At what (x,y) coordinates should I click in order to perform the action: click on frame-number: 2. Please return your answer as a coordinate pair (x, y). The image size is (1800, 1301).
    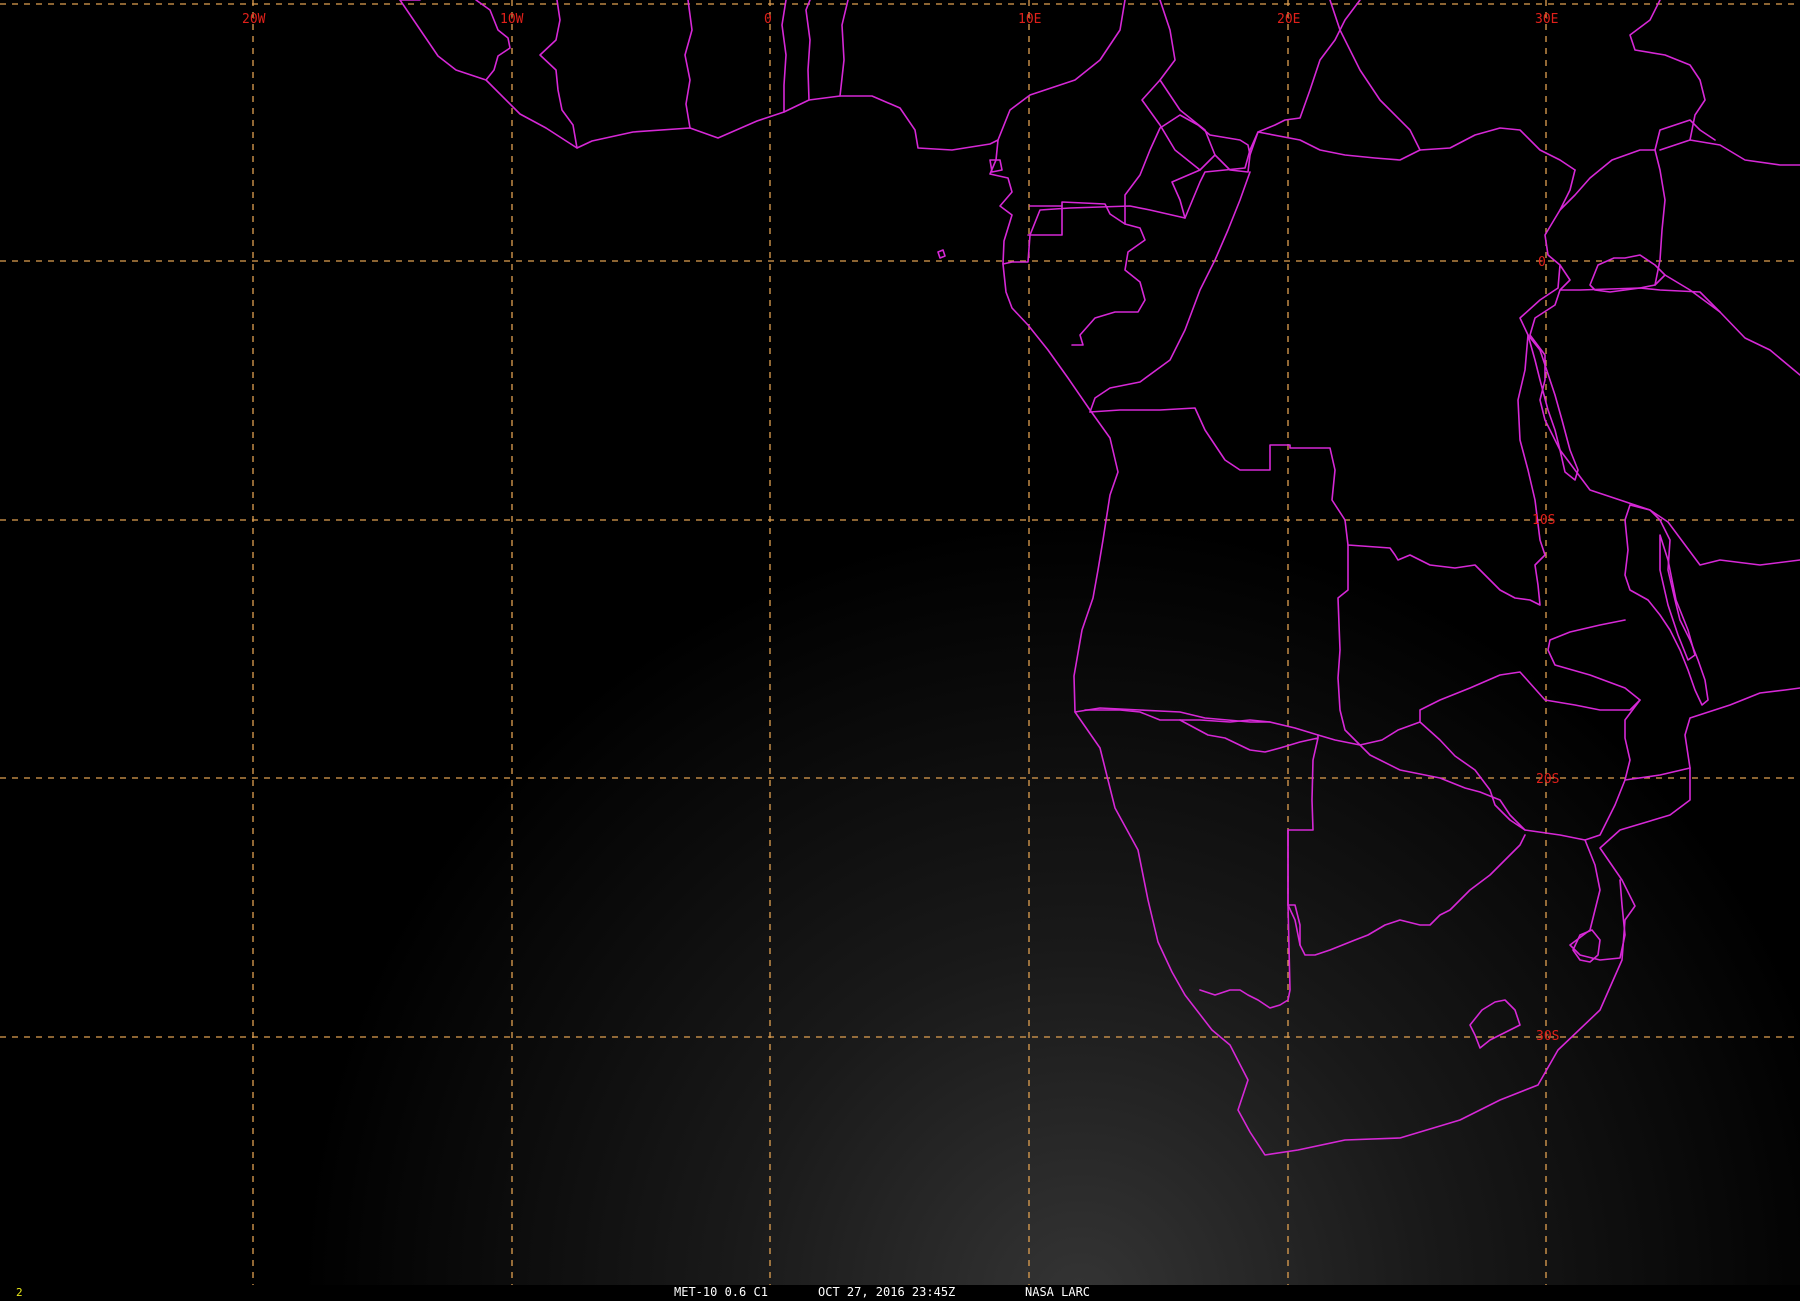
    Looking at the image, I should click on (19, 1292).